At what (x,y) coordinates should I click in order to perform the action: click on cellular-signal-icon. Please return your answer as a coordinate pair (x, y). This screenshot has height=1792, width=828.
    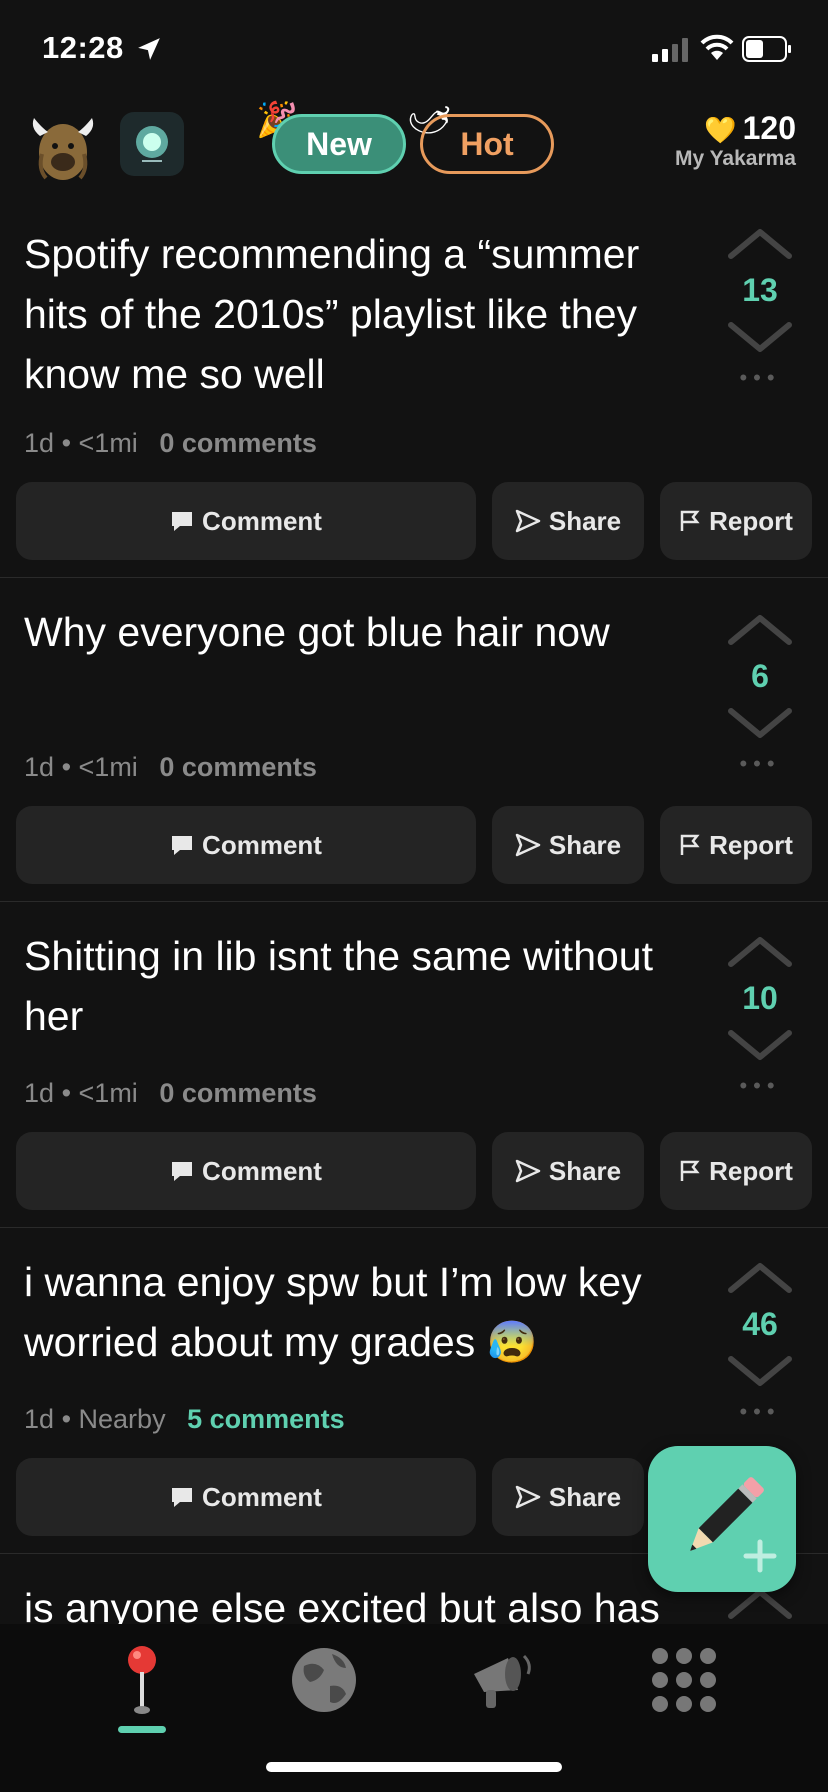
    Looking at the image, I should click on (670, 50).